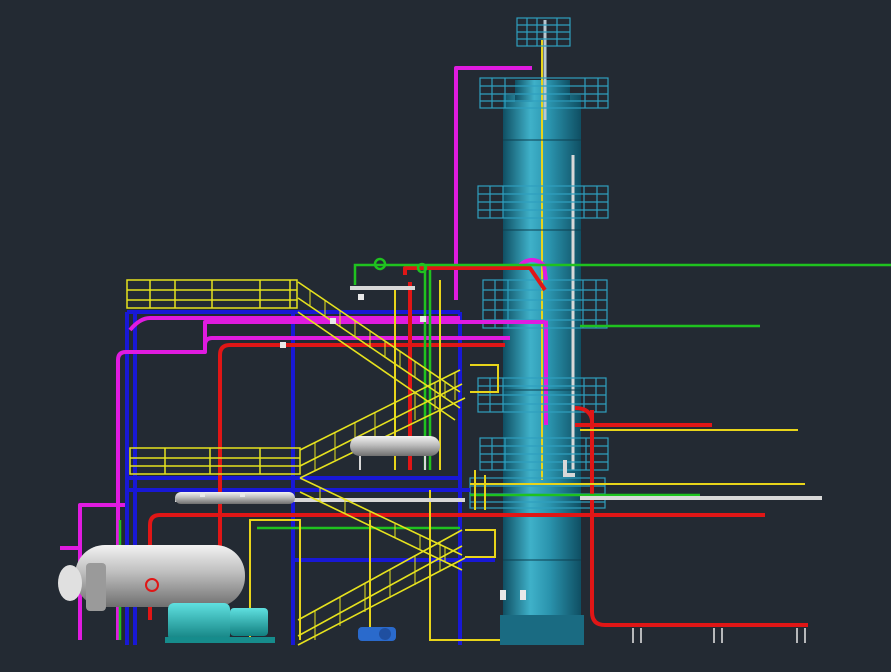 This screenshot has width=891, height=672. Describe the element at coordinates (719, 635) in the screenshot. I see `pipe-supports` at that location.